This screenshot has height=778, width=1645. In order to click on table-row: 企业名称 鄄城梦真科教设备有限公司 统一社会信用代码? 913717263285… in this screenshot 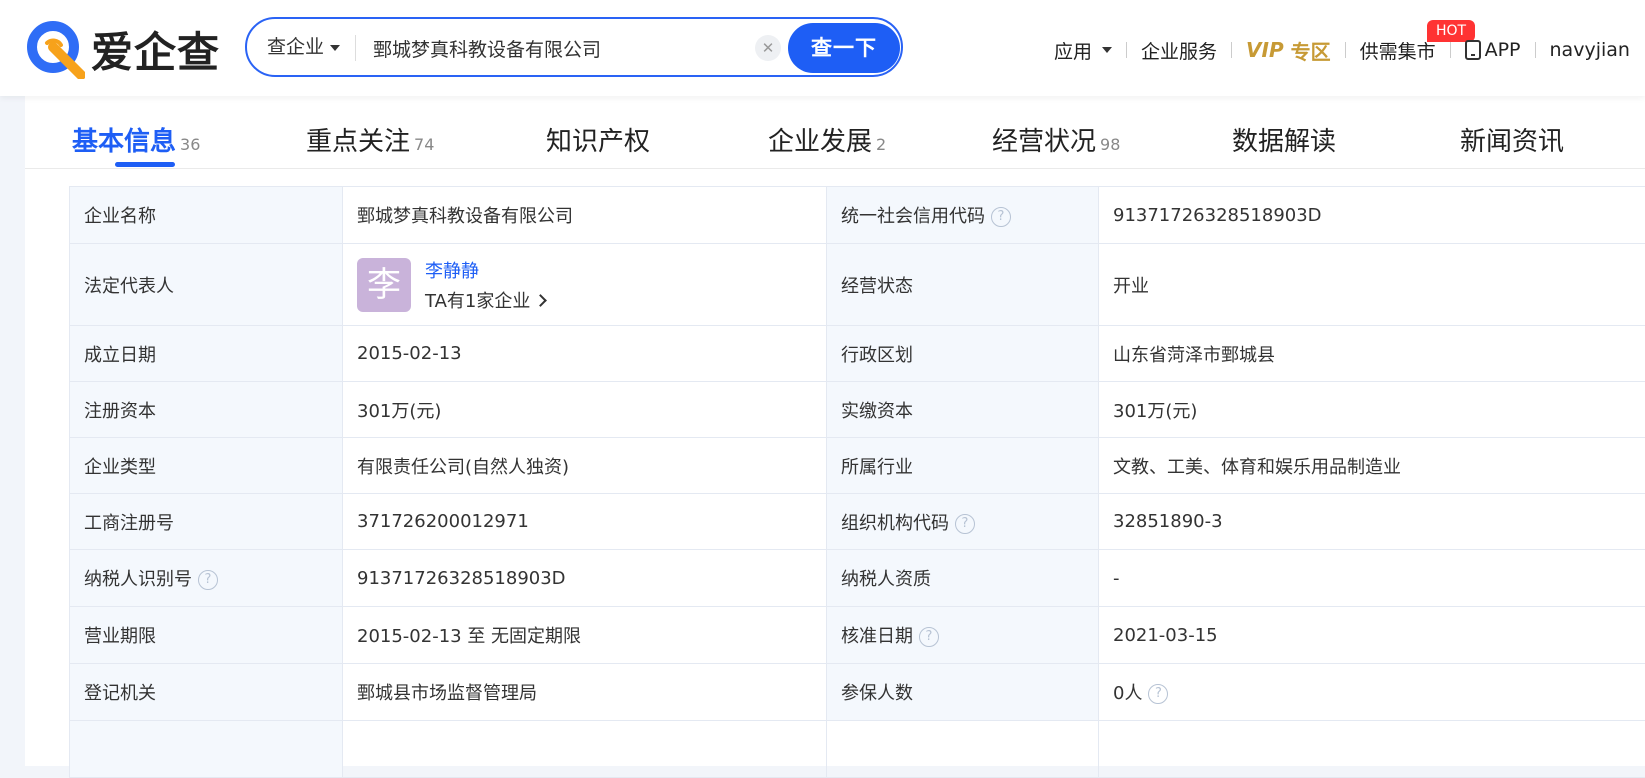, I will do `click(857, 215)`.